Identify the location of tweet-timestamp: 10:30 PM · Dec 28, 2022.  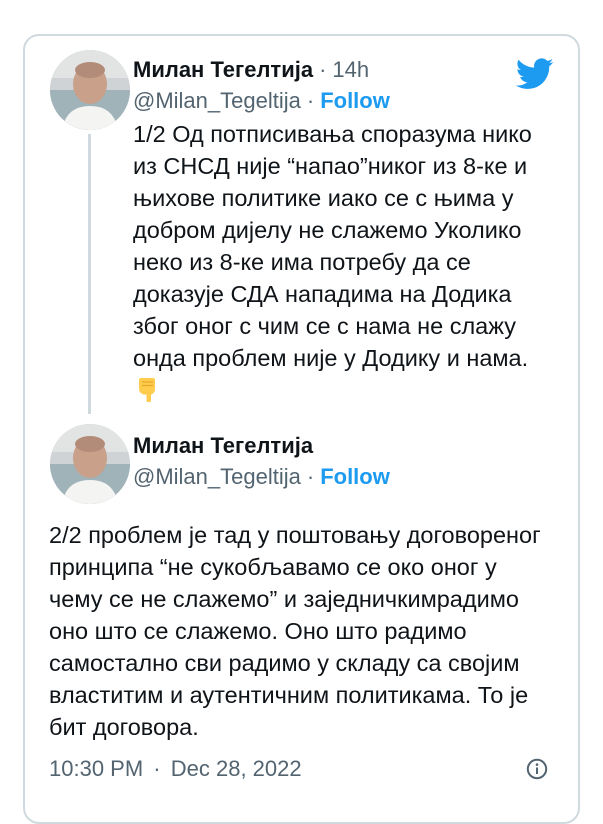
(175, 769).